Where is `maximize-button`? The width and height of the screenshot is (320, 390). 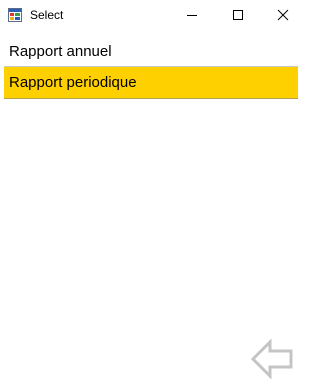
maximize-button is located at coordinates (238, 15).